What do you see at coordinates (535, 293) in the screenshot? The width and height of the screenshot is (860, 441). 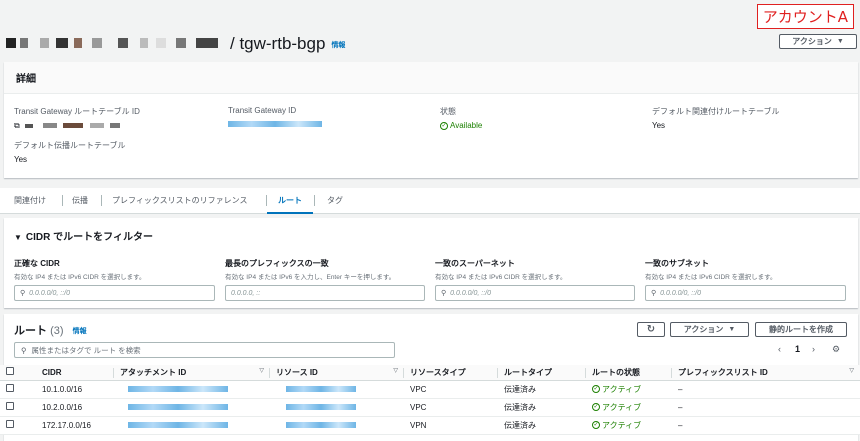 I see `supernet-input: ⚲ 0.0.0.0/0, ::/0` at bounding box center [535, 293].